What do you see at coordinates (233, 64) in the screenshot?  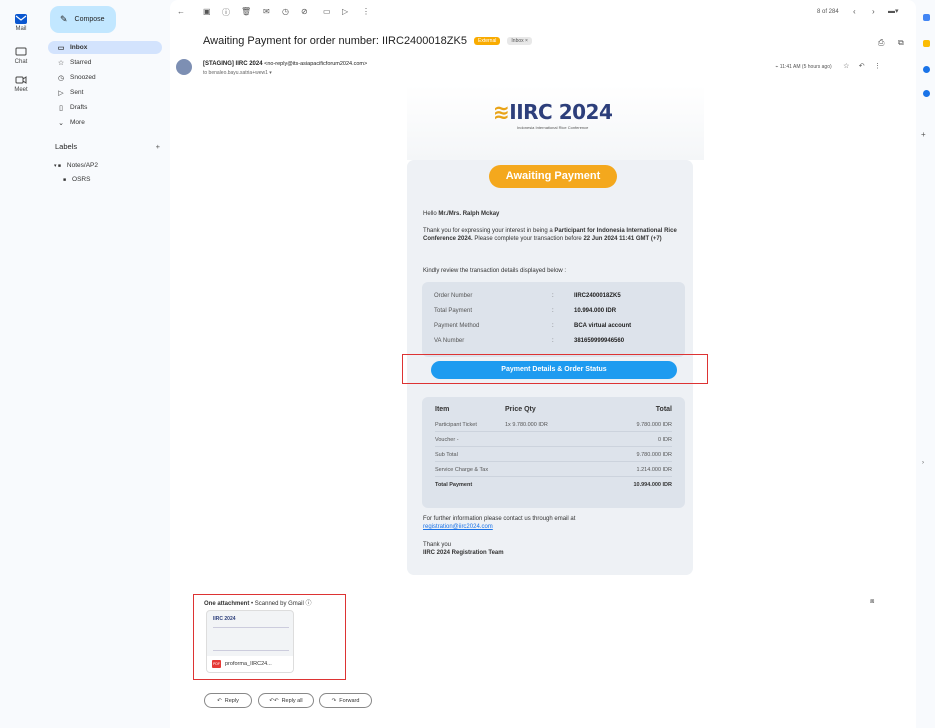 I see `sender-name: [STAGING] IIRC 2024` at bounding box center [233, 64].